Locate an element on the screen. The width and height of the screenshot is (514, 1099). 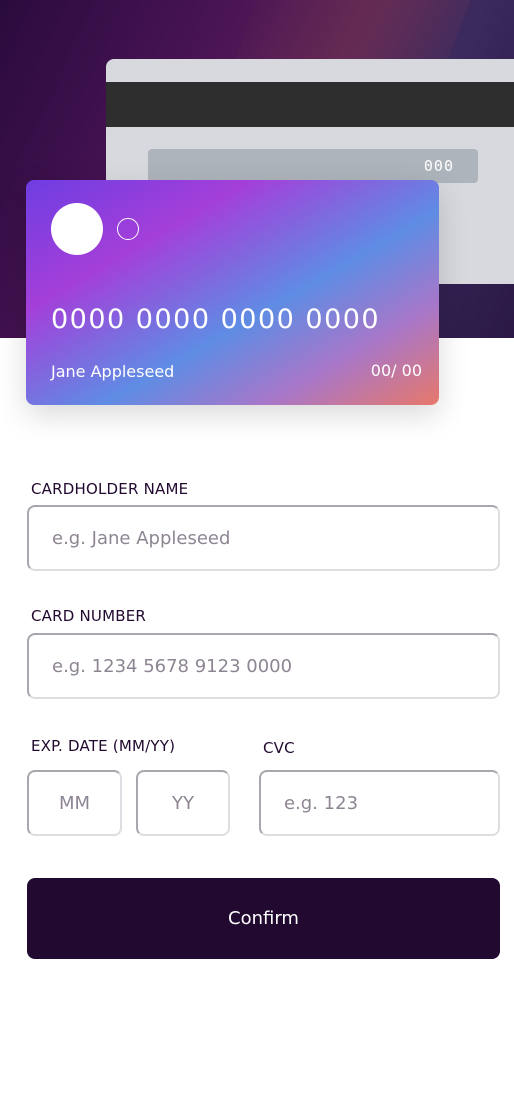
expiry-year-input is located at coordinates (183, 803).